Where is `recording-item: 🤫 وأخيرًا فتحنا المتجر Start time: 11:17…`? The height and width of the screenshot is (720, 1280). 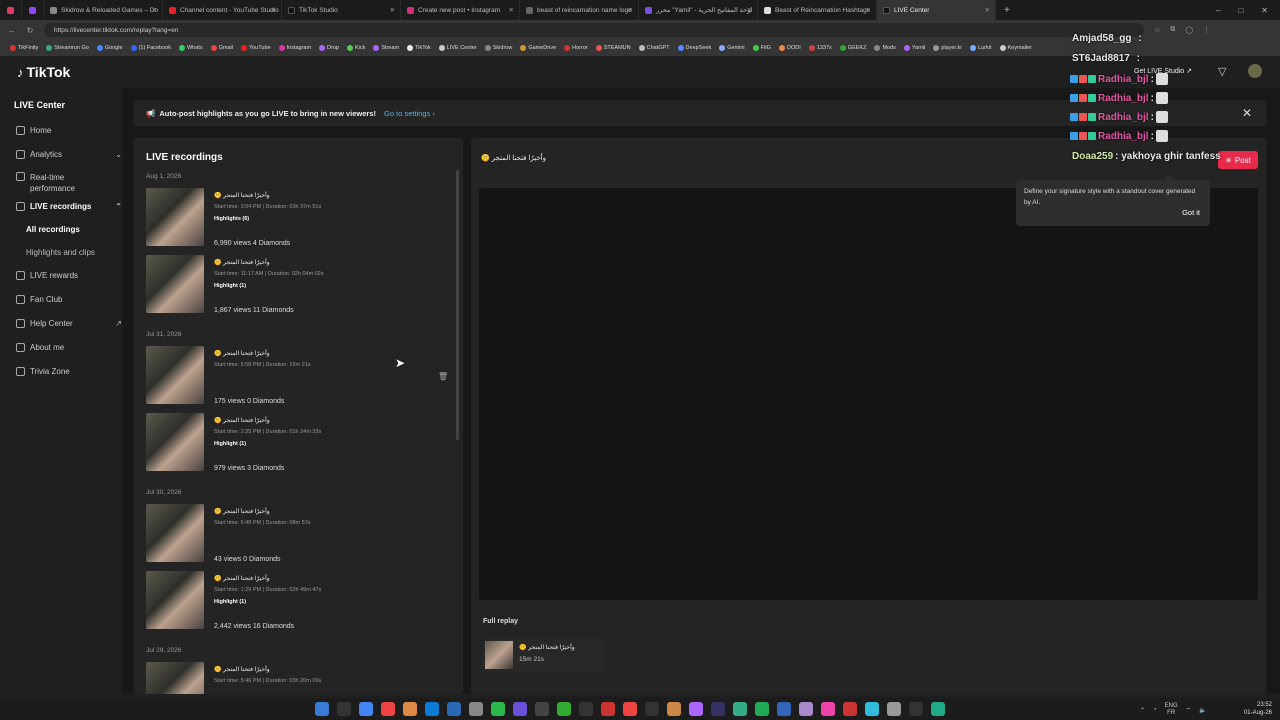 recording-item: 🤫 وأخيرًا فتحنا المتجر Start time: 11:17… is located at coordinates (296, 286).